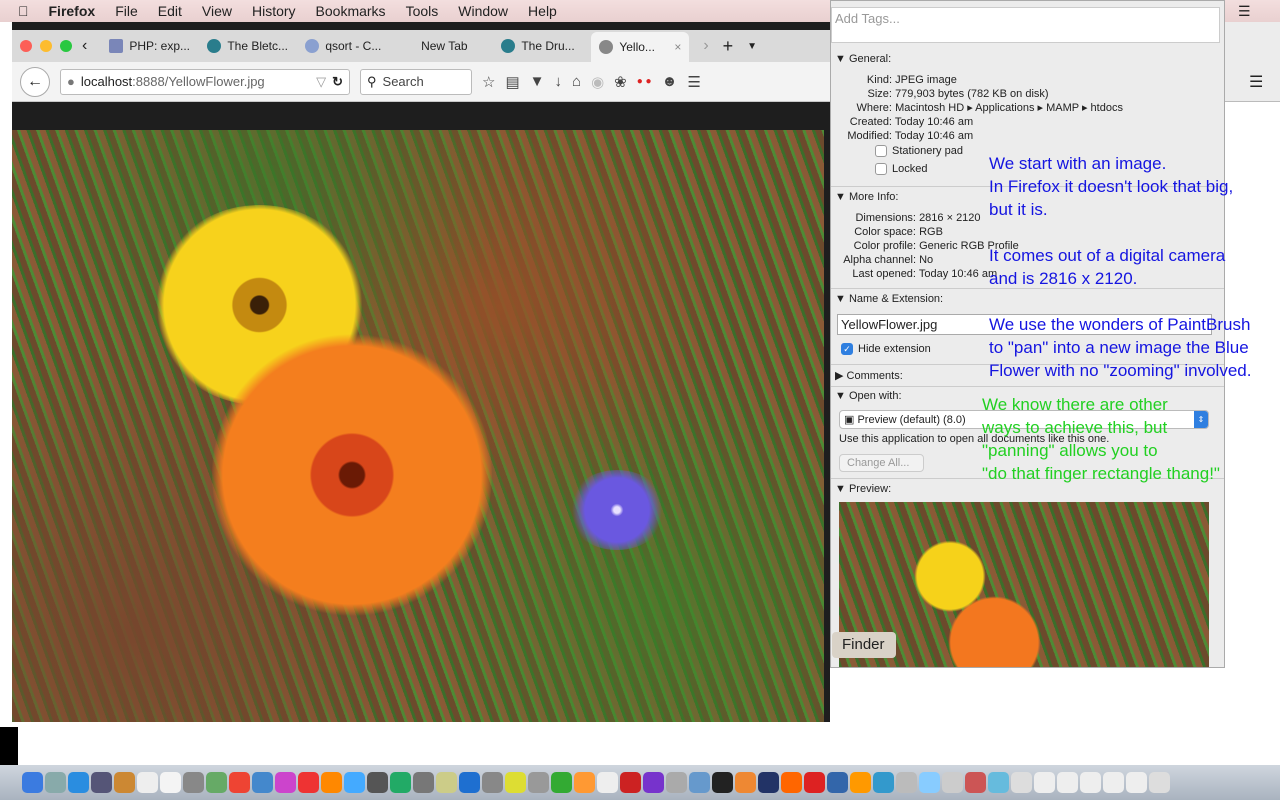 The image size is (1280, 800). Describe the element at coordinates (919, 151) in the screenshot. I see `stationery-pad-checkbox: Stationery pad` at that location.